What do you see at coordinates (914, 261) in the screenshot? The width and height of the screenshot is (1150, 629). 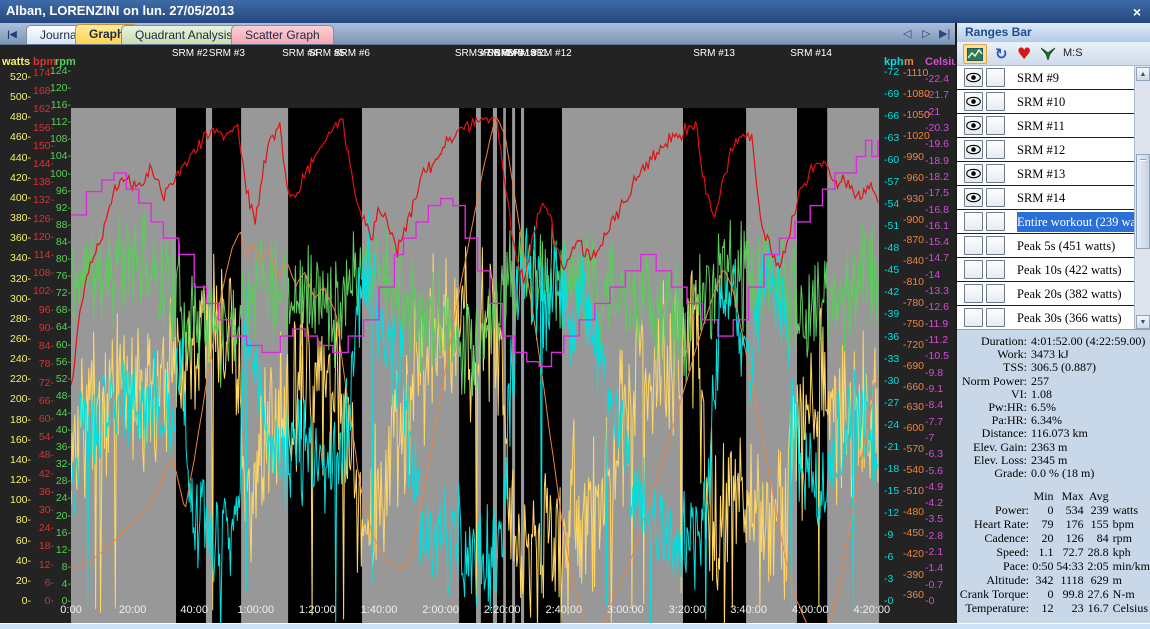 I see `axis-label: -840` at bounding box center [914, 261].